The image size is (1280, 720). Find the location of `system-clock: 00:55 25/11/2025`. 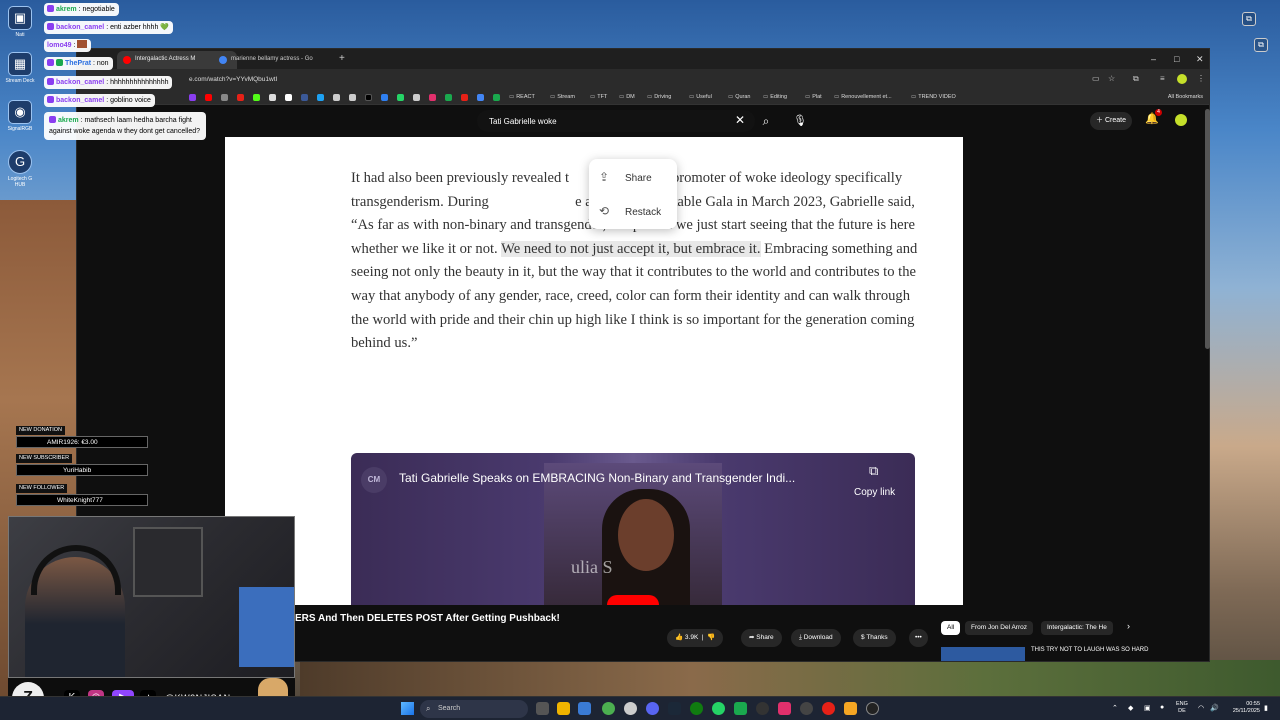

system-clock: 00:55 25/11/2025 is located at coordinates (1241, 708).